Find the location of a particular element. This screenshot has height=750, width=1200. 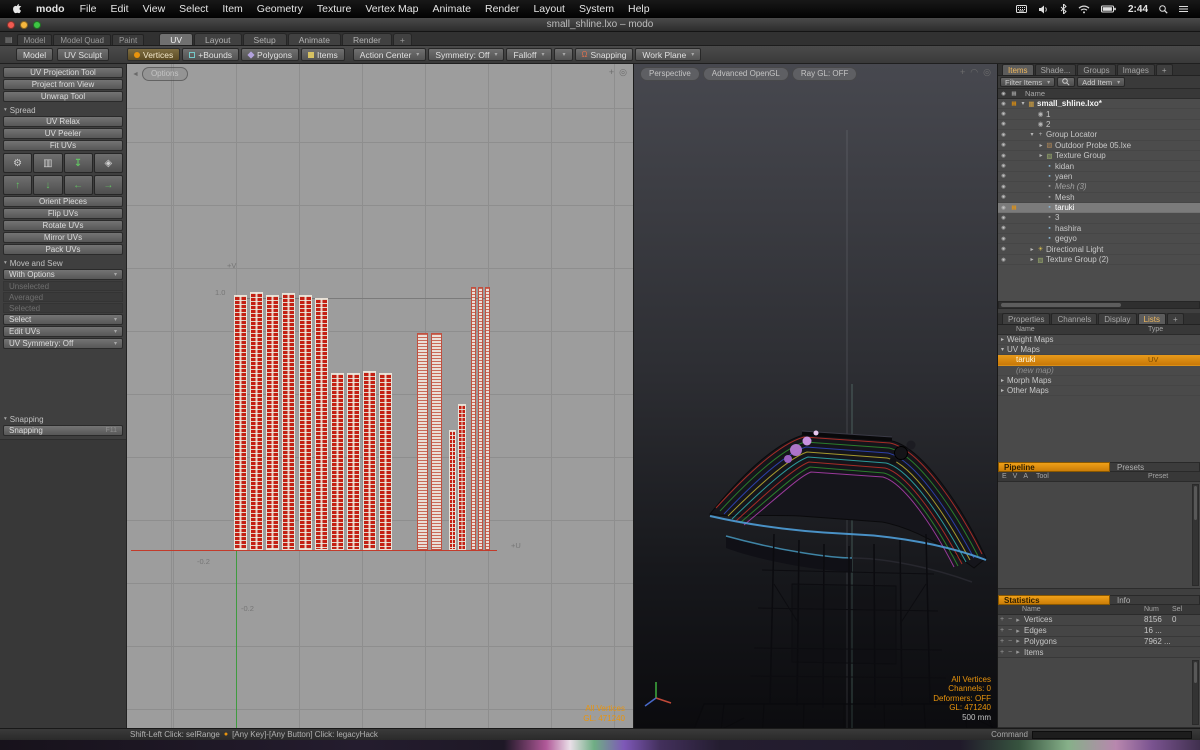

layout-tab-uv: UV is located at coordinates (176, 39).